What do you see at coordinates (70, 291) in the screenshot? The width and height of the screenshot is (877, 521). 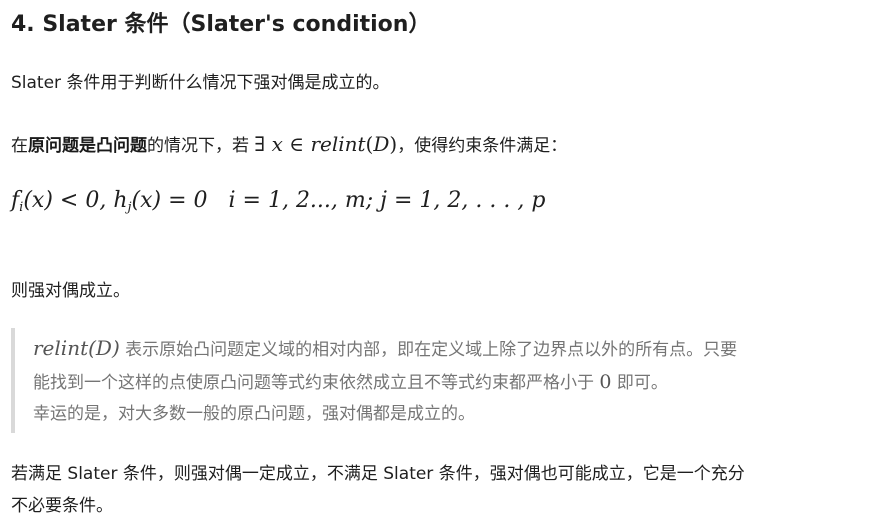 I see `conclusion-paragraph: 则强对偶成立。` at bounding box center [70, 291].